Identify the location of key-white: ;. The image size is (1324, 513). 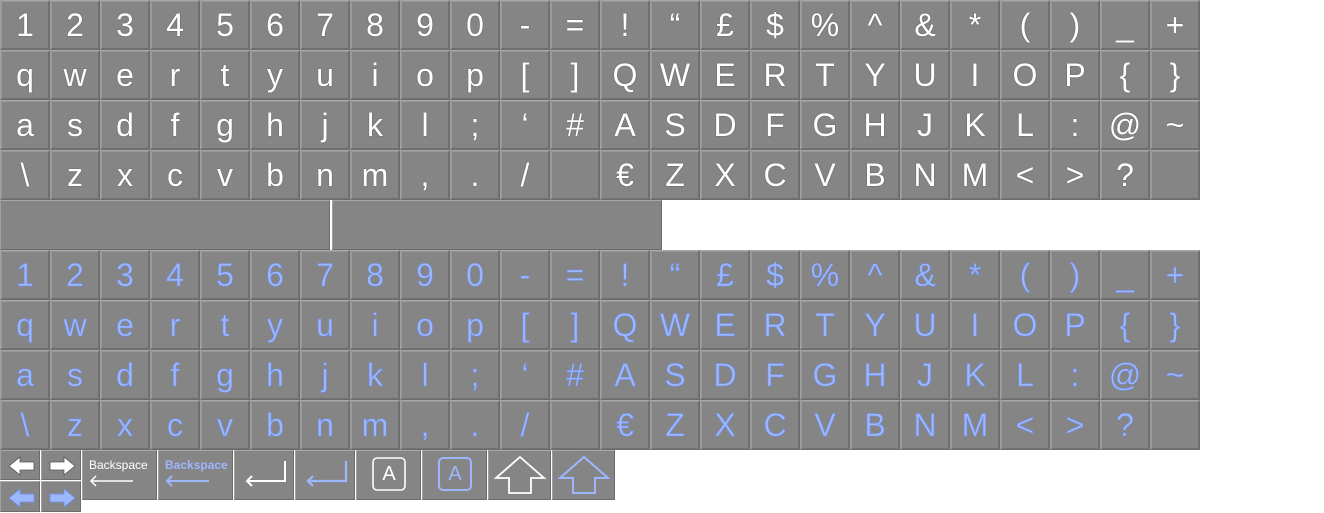
(475, 125).